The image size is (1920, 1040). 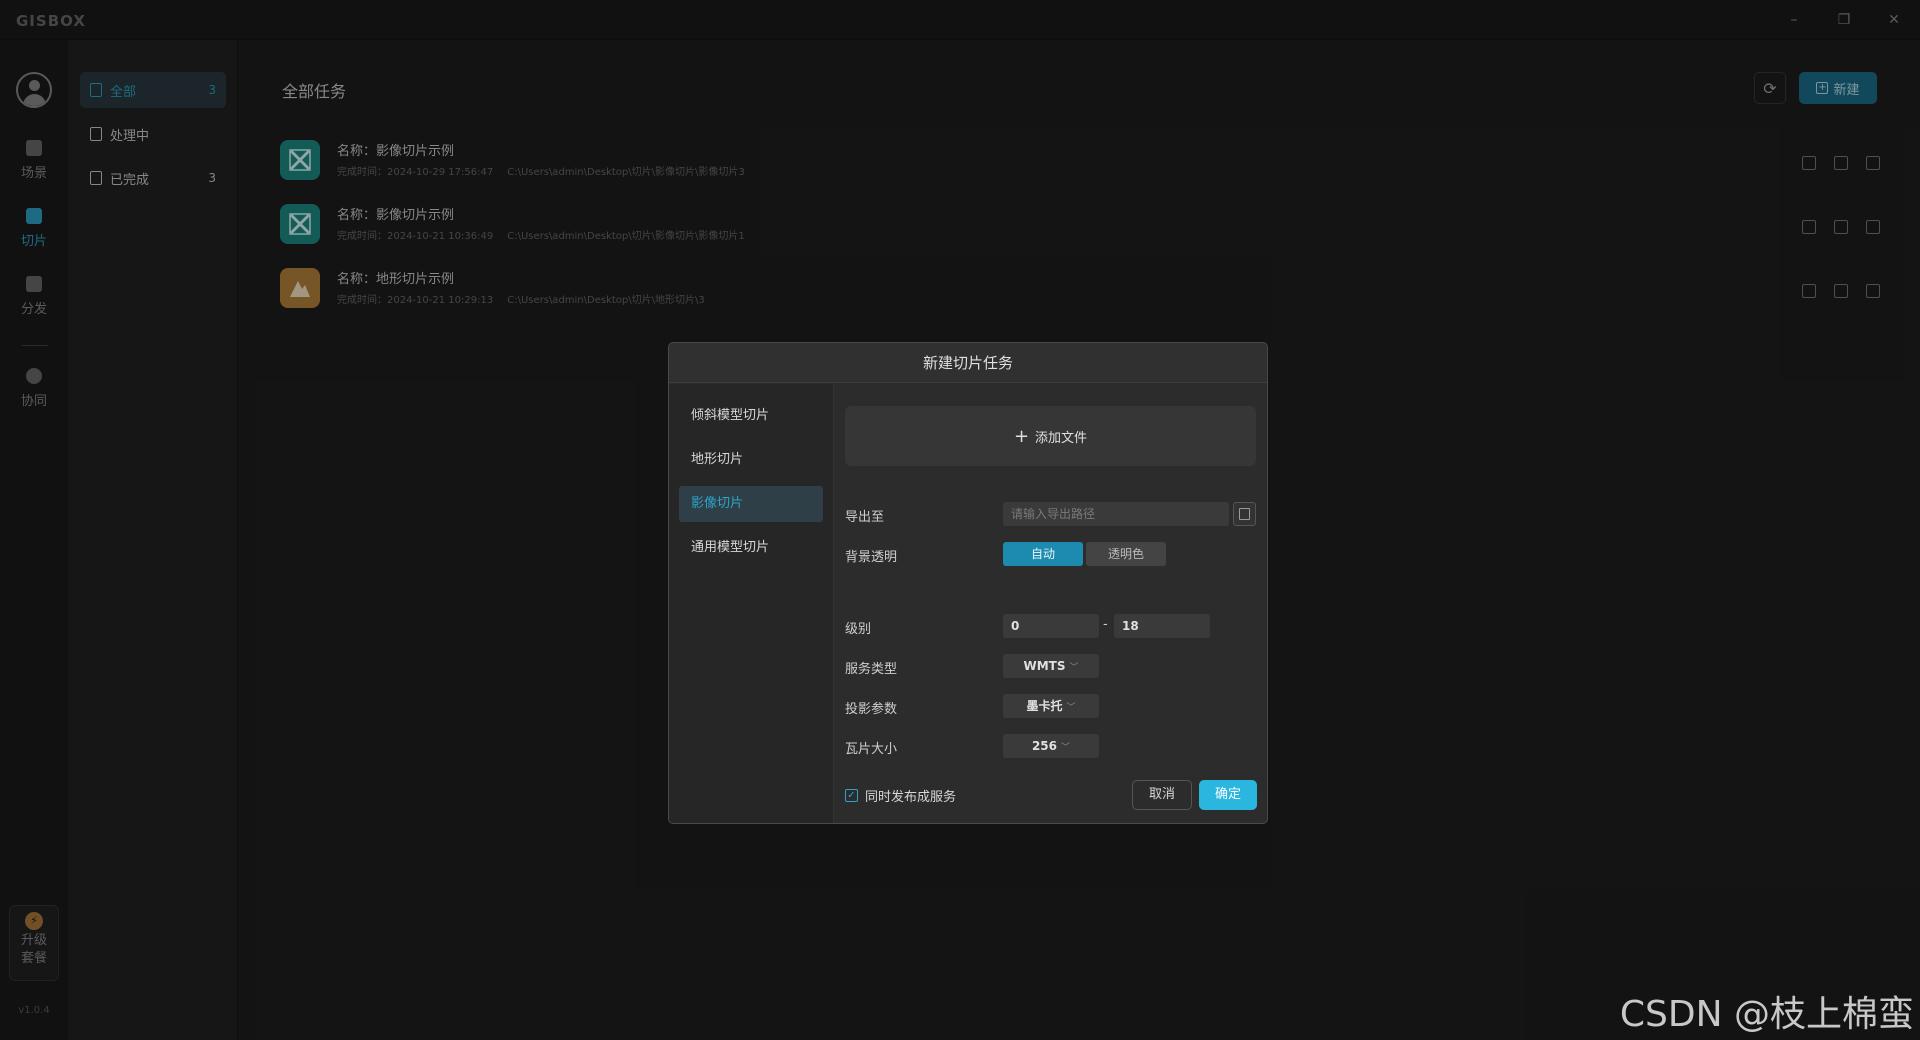 What do you see at coordinates (1162, 795) in the screenshot?
I see `cancel-button: 取消` at bounding box center [1162, 795].